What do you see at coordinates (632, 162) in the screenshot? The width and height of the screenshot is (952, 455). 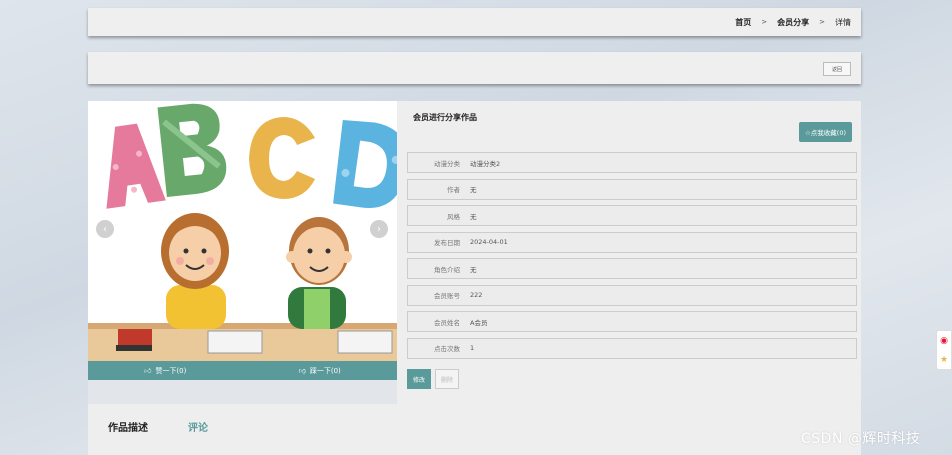 I see `info-row: 动漫分类 动漫分类2` at bounding box center [632, 162].